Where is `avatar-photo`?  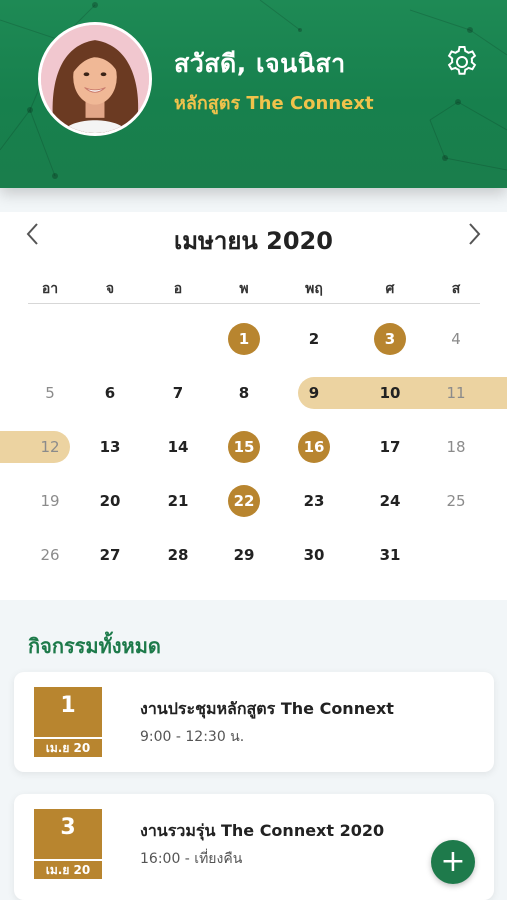
avatar-photo is located at coordinates (95, 79).